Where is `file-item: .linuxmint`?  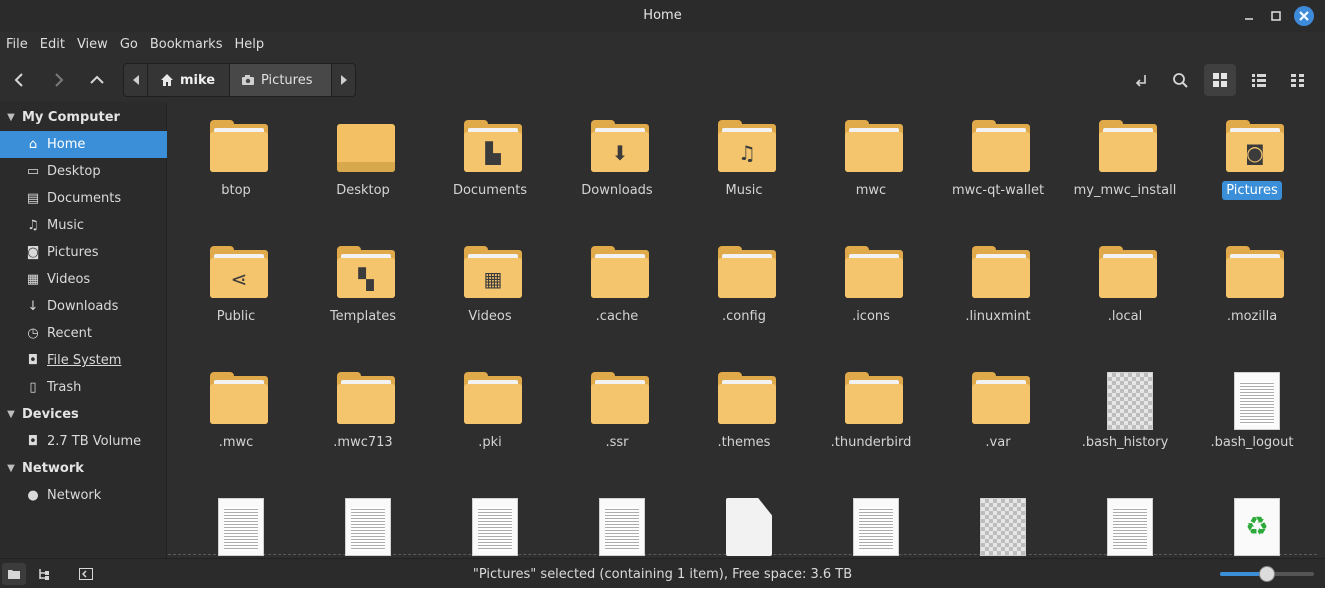
file-item: .linuxmint is located at coordinates (995, 288).